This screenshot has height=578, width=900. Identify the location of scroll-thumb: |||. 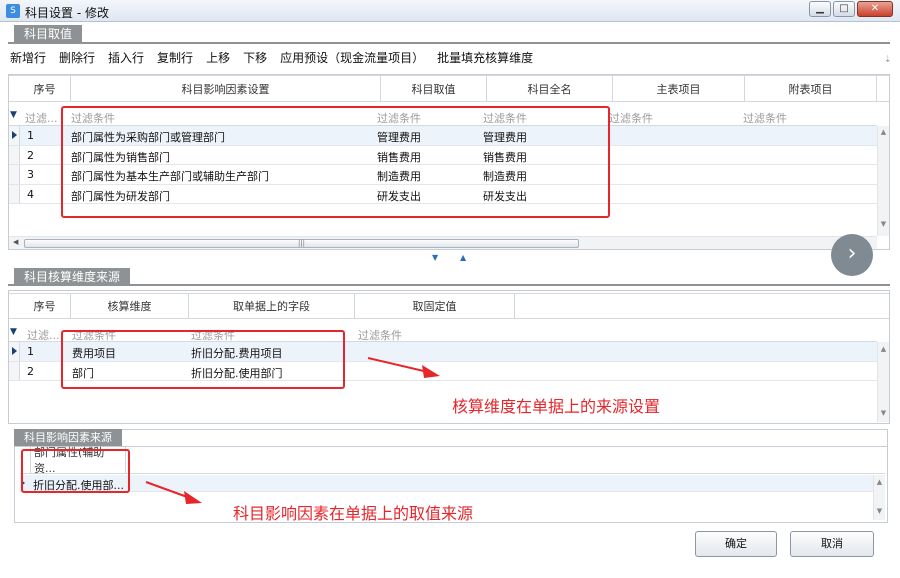
(301, 243).